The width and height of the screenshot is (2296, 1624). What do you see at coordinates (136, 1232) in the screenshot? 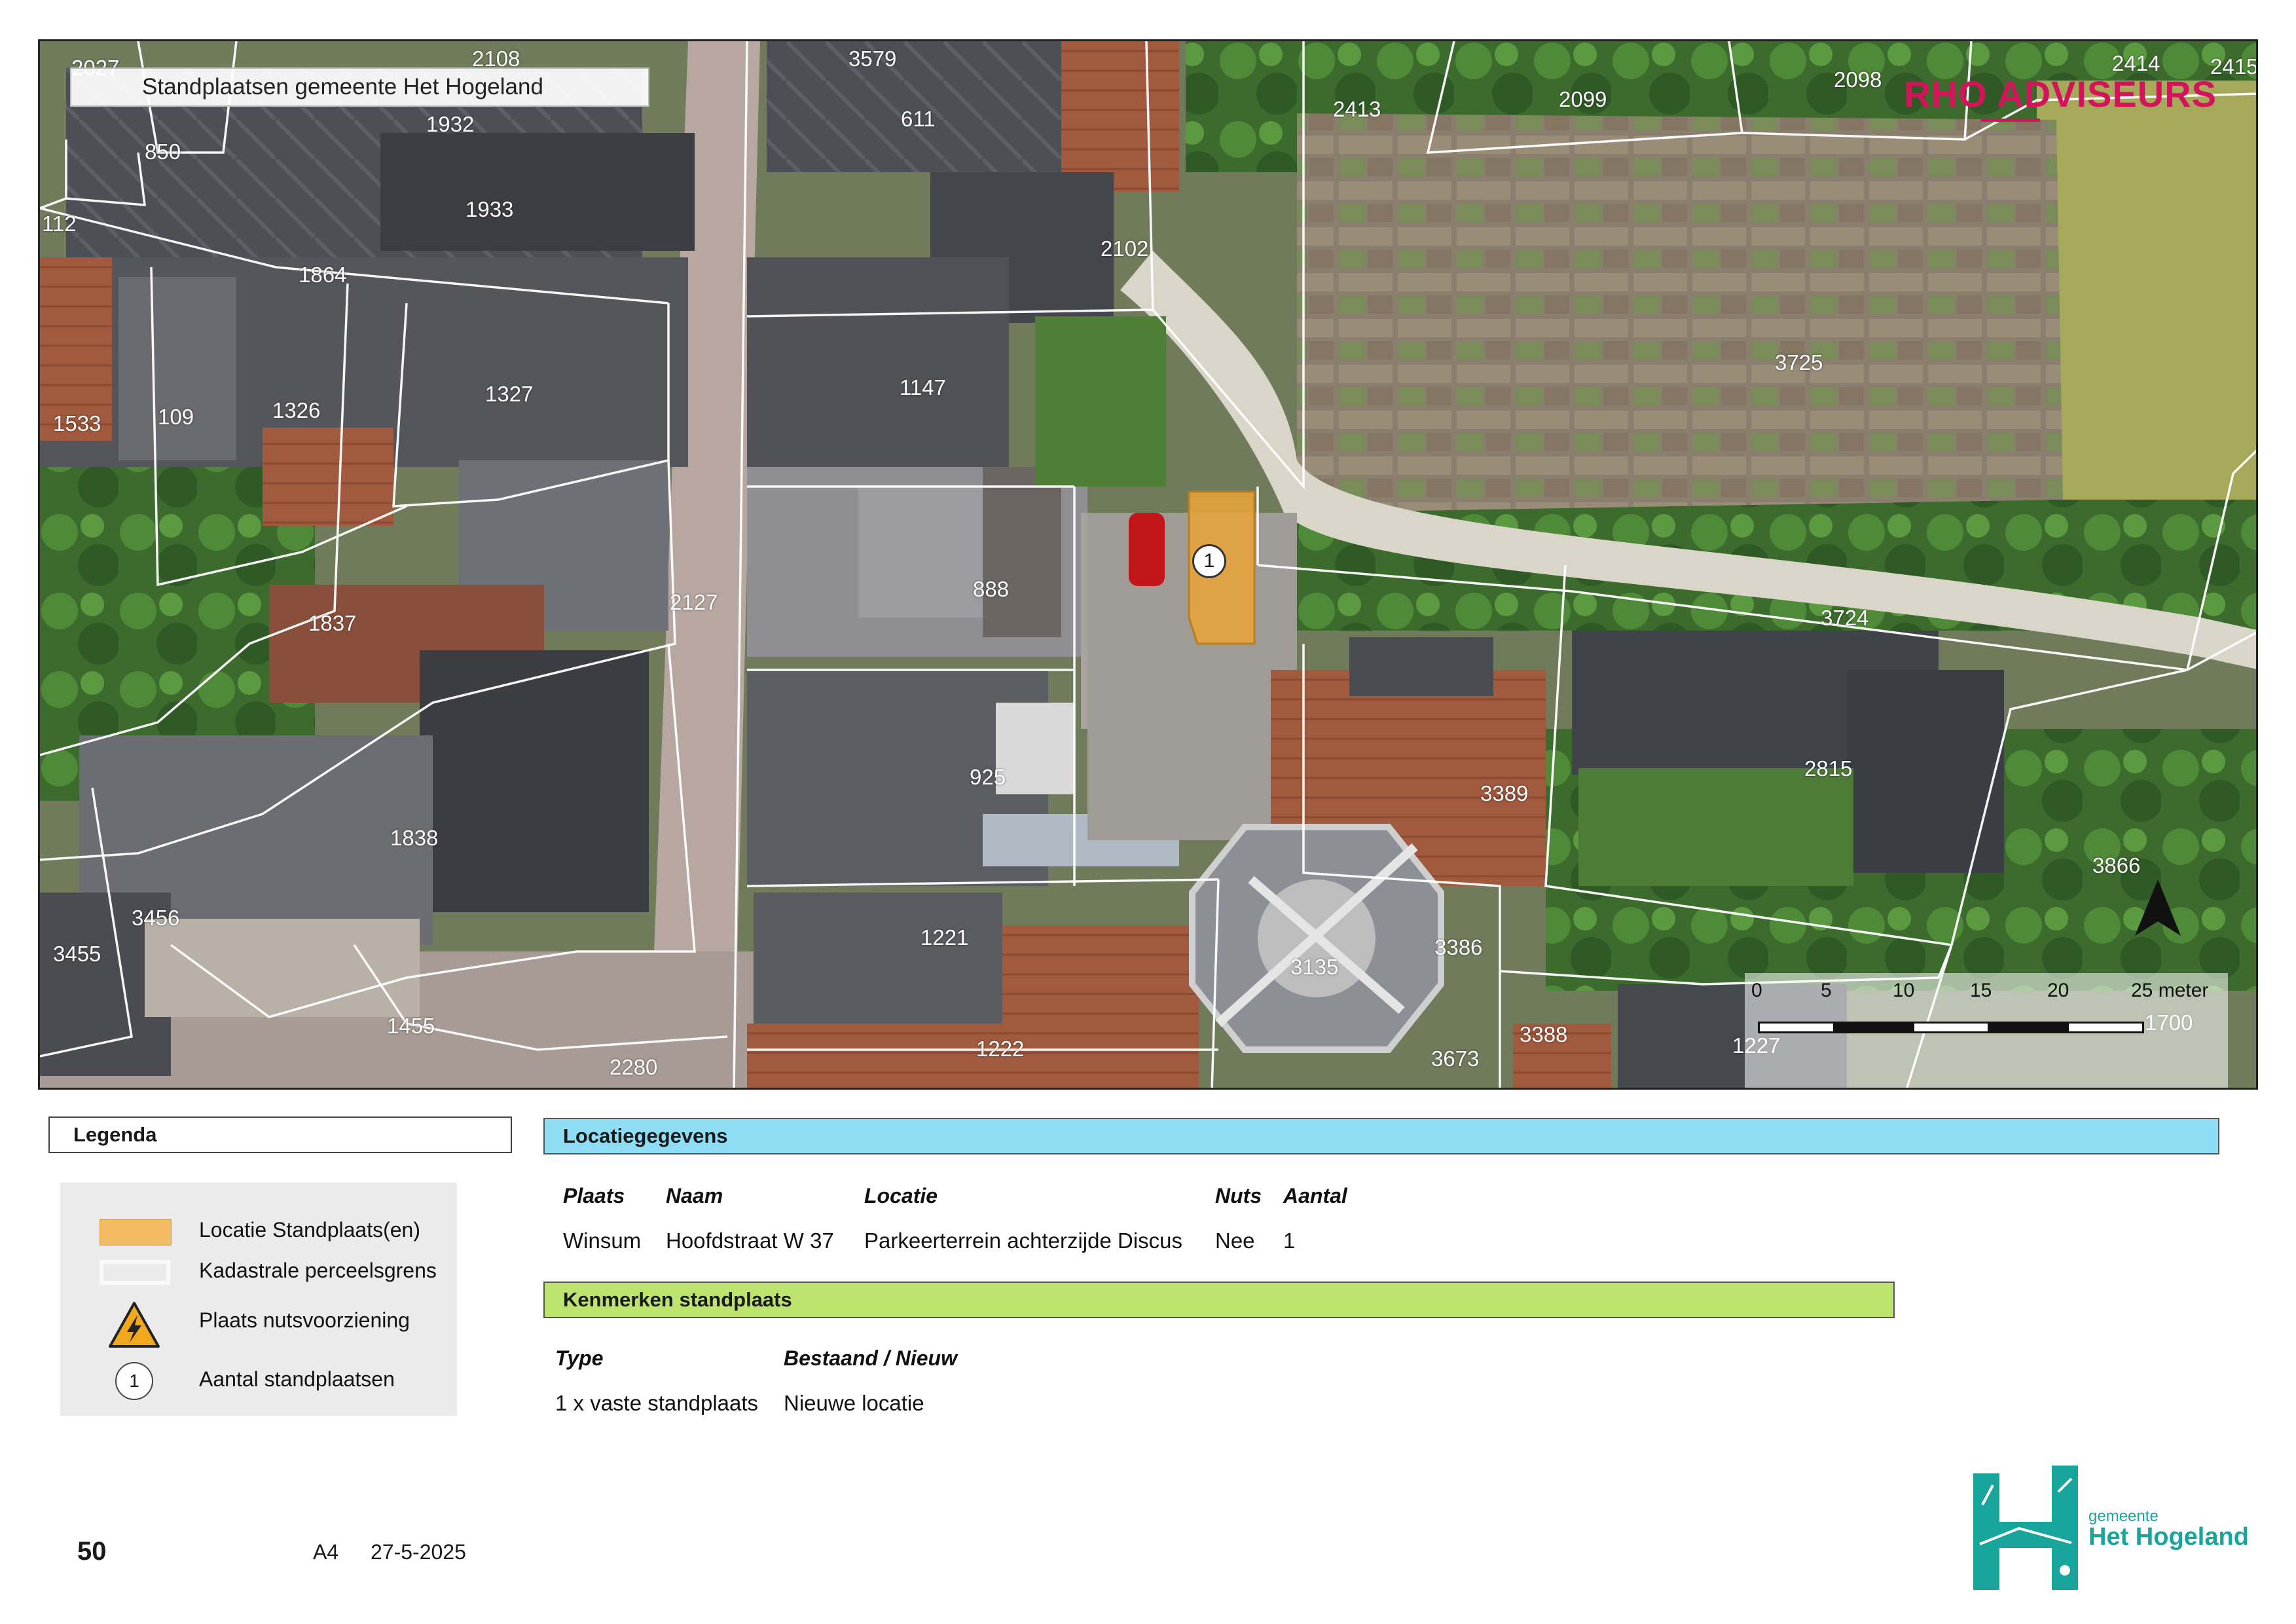
I see `location-swatch` at bounding box center [136, 1232].